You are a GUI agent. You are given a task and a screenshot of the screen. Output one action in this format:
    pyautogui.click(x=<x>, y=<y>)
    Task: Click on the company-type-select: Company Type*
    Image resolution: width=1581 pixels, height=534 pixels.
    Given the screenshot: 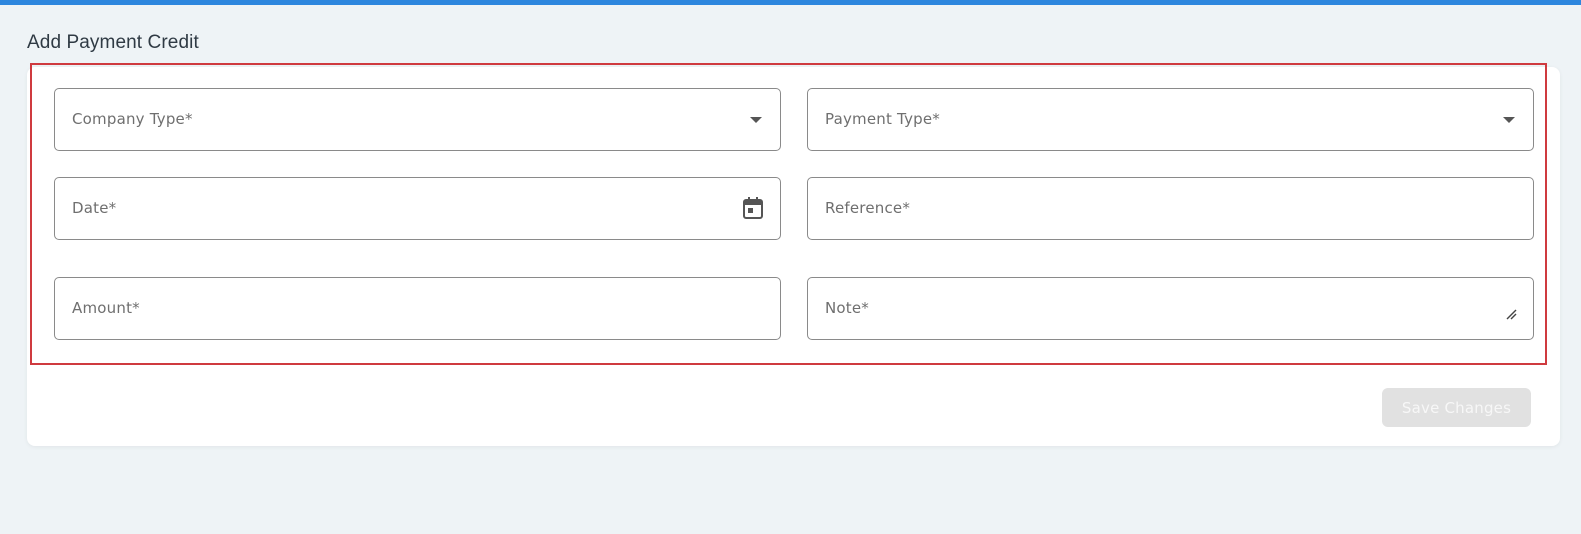 What is the action you would take?
    pyautogui.click(x=417, y=119)
    